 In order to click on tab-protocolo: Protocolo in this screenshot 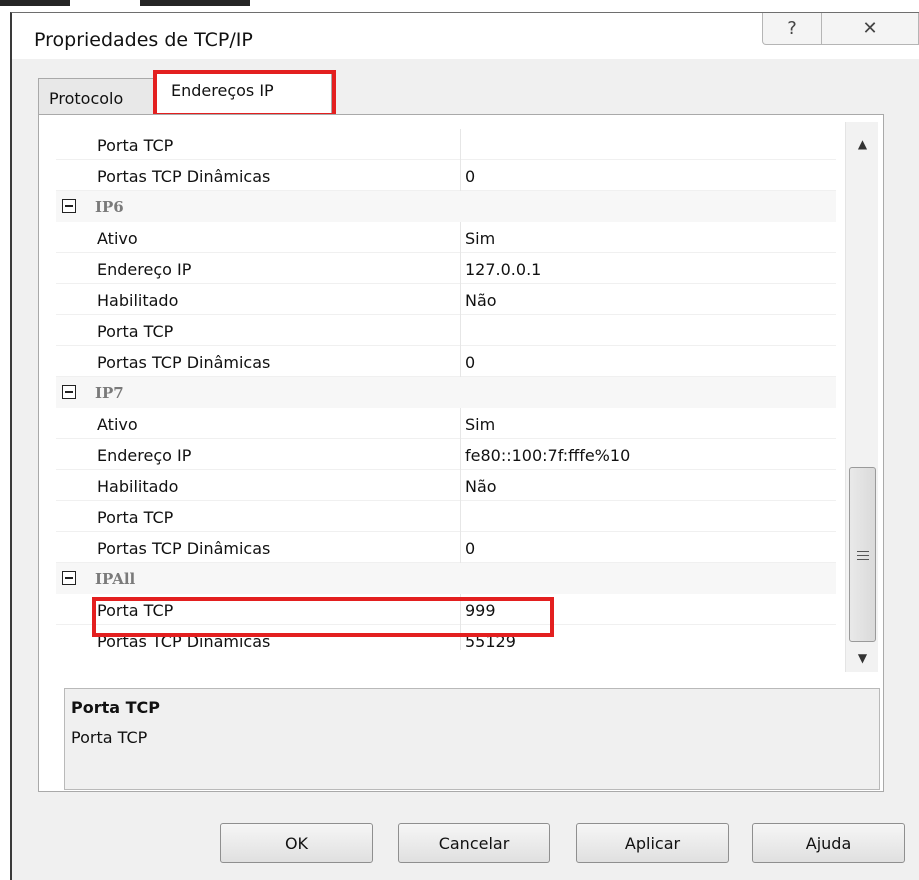, I will do `click(97, 96)`.